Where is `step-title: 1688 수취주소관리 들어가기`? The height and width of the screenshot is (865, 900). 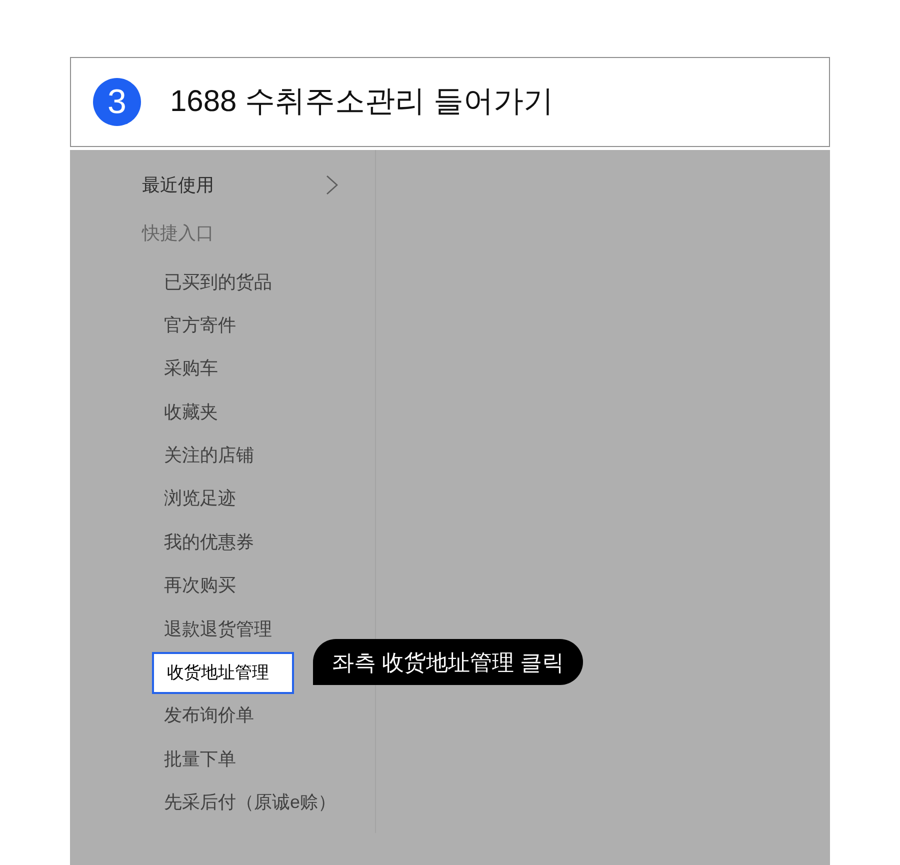 step-title: 1688 수취주소관리 들어가기 is located at coordinates (362, 102).